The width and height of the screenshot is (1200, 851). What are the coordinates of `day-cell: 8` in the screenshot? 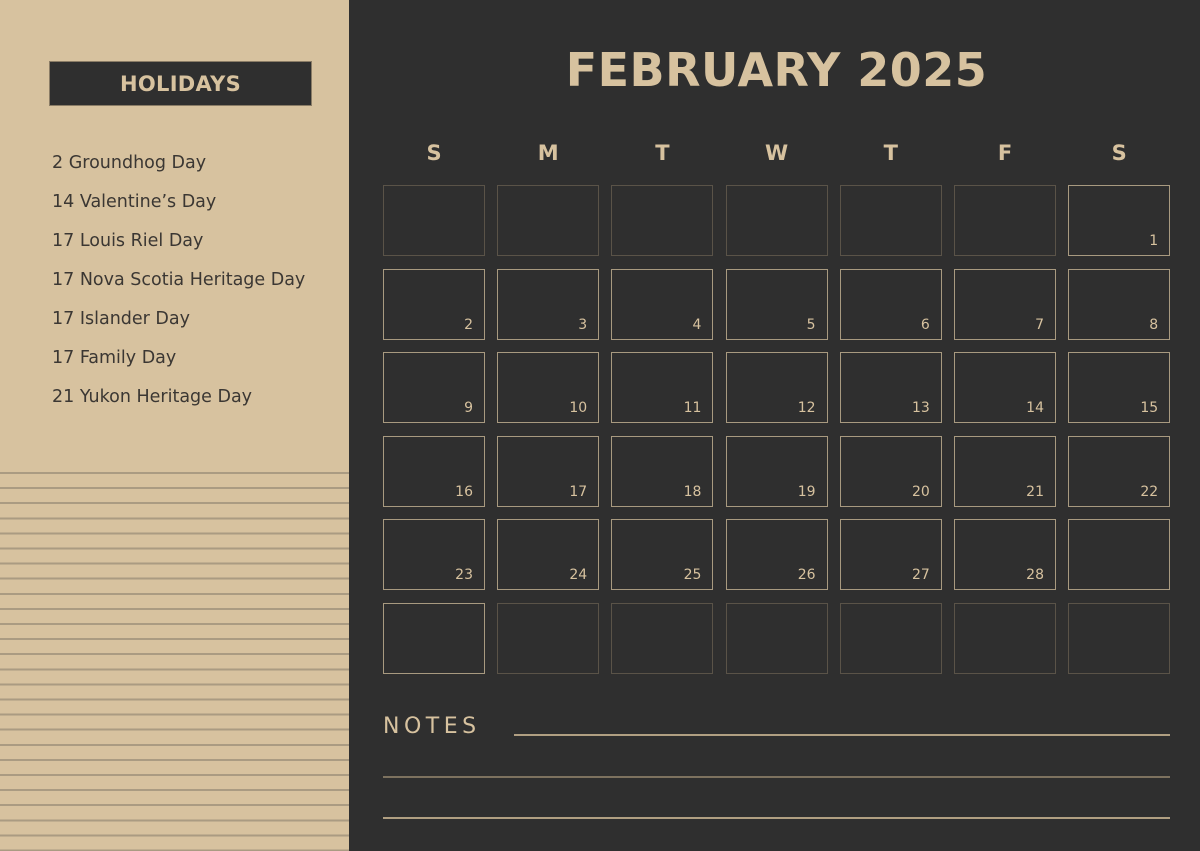 It's located at (1119, 304).